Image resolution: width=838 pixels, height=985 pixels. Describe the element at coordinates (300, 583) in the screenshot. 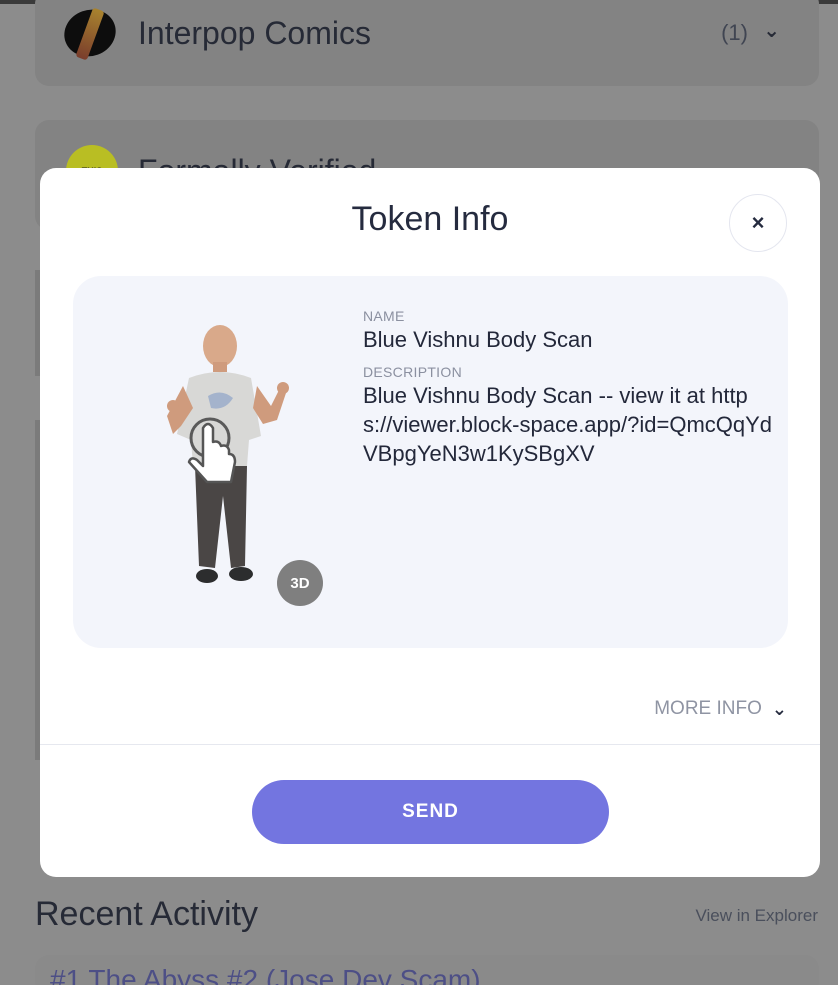

I see `3d-badge: 3D` at that location.